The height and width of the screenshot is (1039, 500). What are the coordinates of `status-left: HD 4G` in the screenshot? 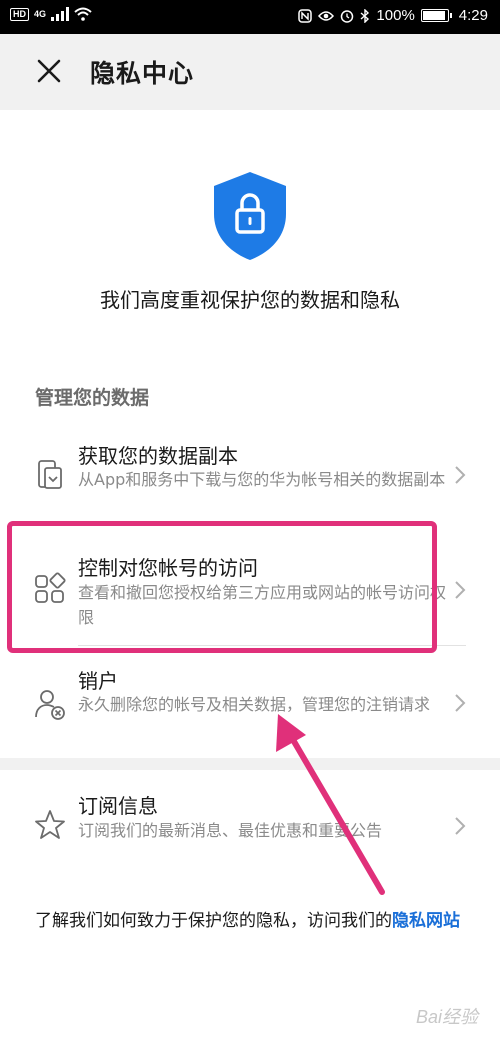 It's located at (51, 14).